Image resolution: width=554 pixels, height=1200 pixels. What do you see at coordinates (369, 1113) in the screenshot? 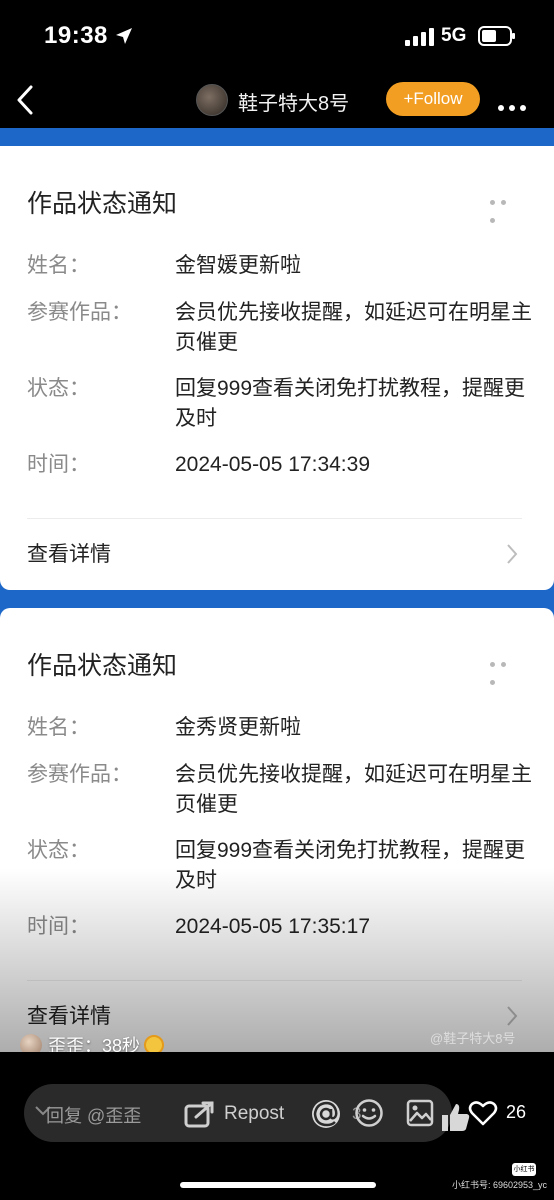
I see `emoji-icon` at bounding box center [369, 1113].